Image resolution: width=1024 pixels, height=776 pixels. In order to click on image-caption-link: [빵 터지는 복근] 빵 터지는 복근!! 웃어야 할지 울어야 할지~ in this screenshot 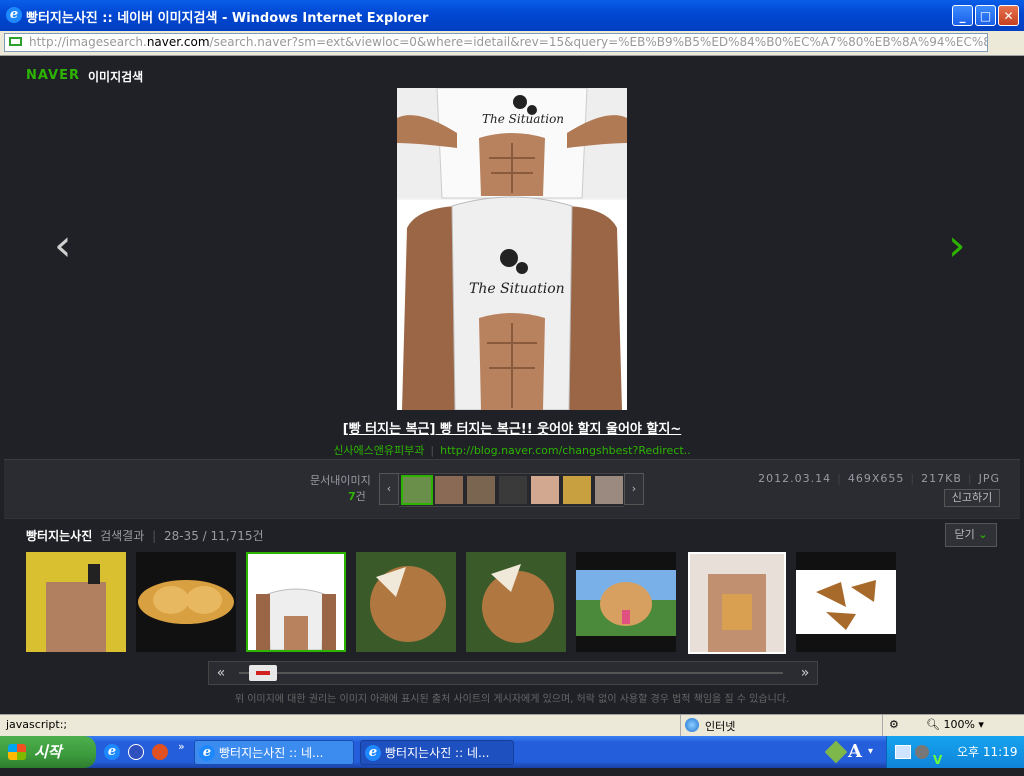, I will do `click(512, 427)`.